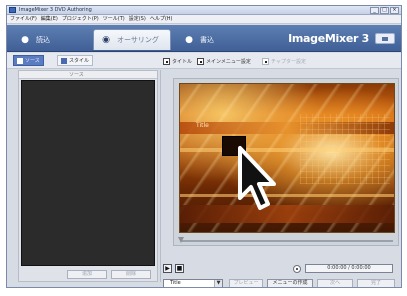 The height and width of the screenshot is (296, 407). I want to click on main-menu-settings-button: メインメニュー設定, so click(224, 61).